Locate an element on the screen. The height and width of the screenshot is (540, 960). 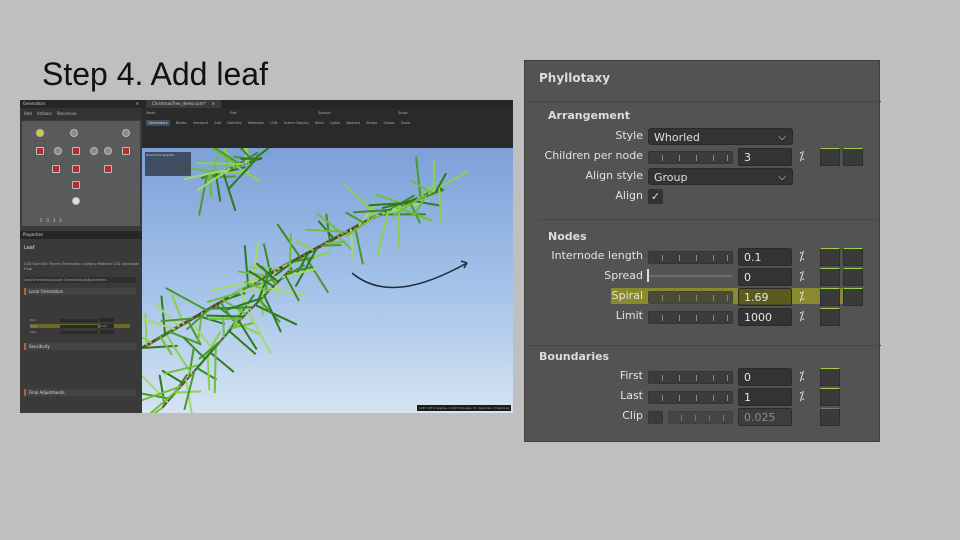
interpret-button: Interpret is located at coordinates (200, 123).